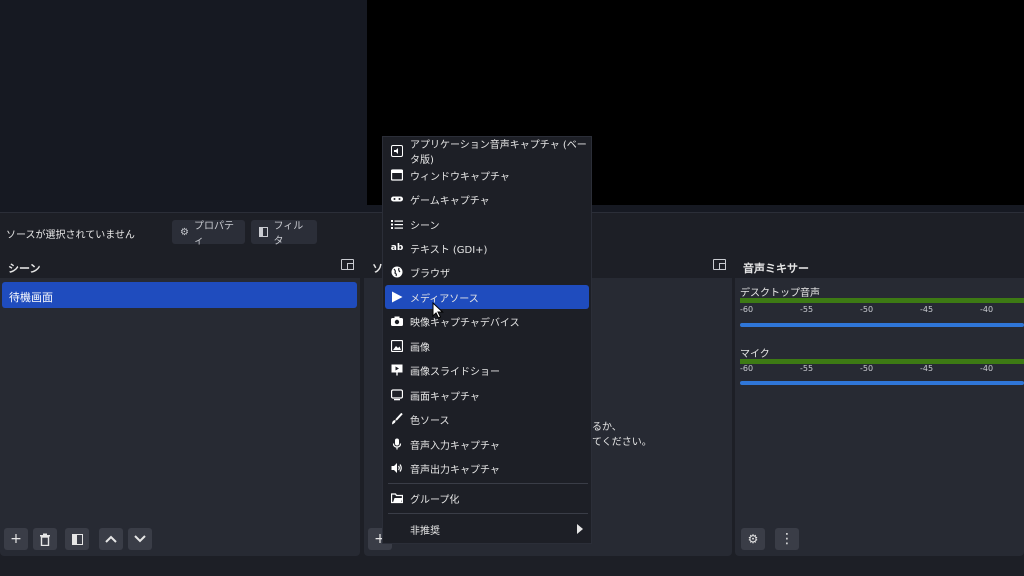 The width and height of the screenshot is (1024, 576). Describe the element at coordinates (397, 529) in the screenshot. I see `menu-icon-placeholder` at that location.